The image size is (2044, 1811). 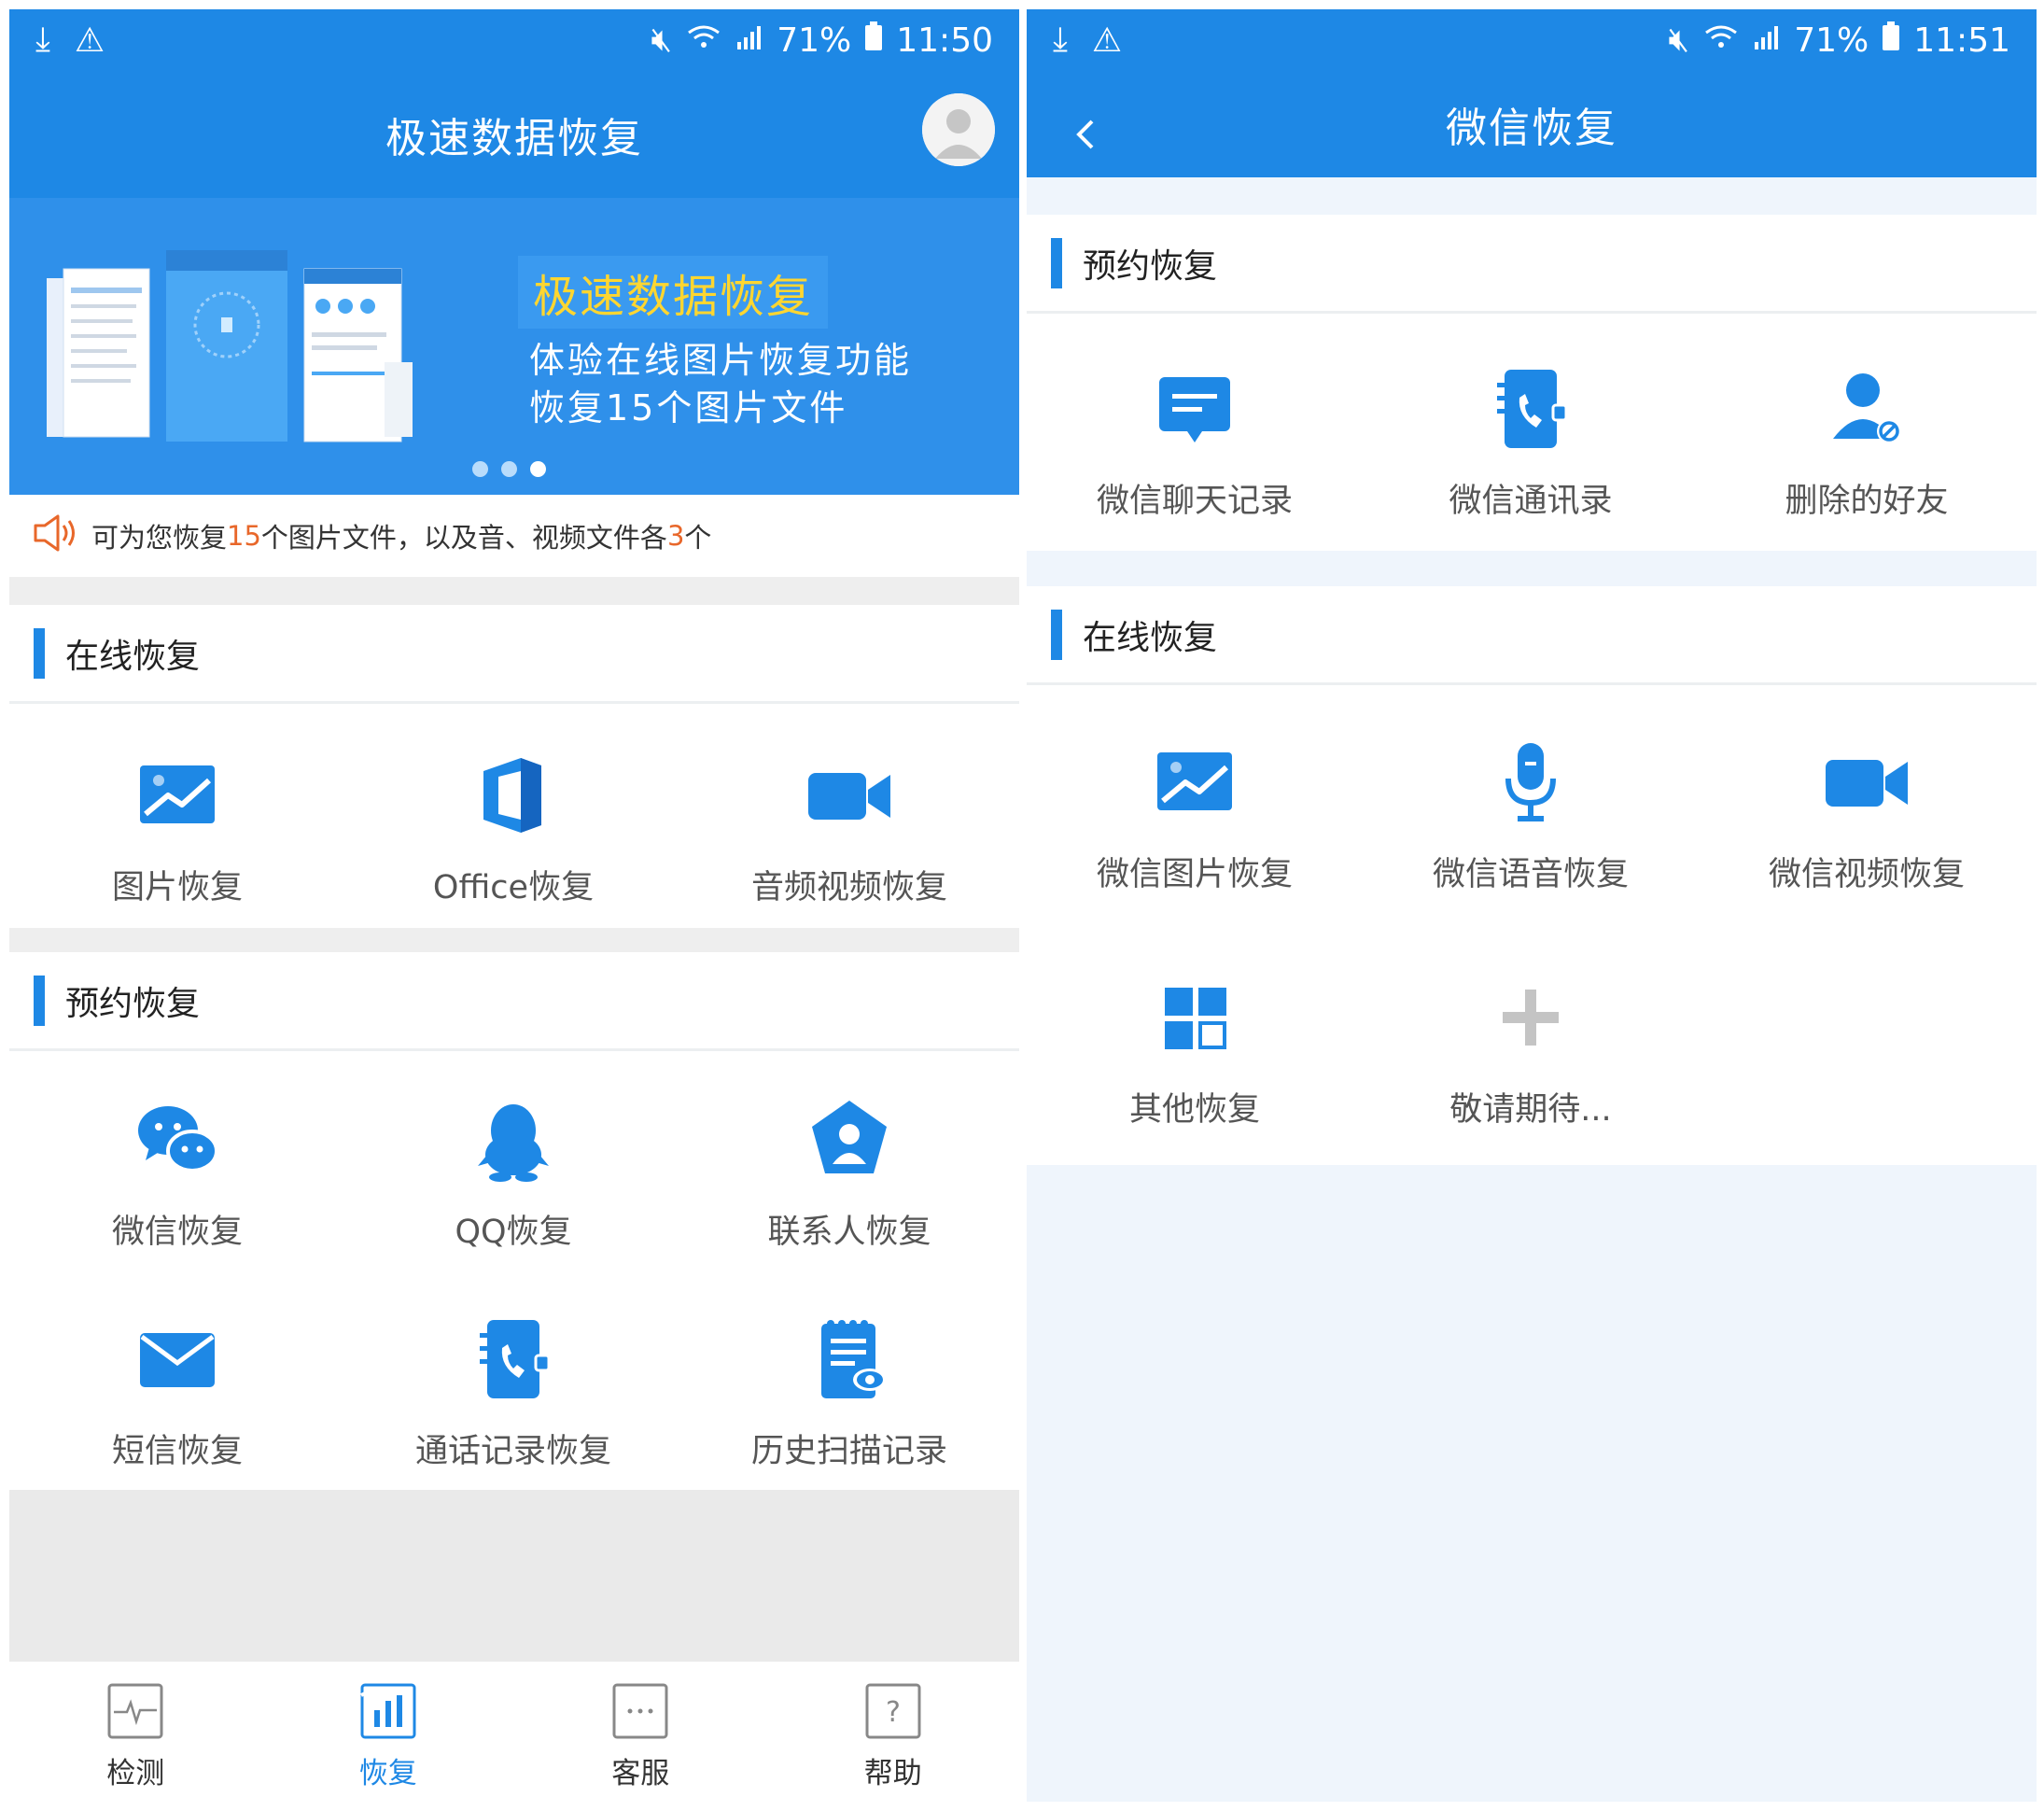 I want to click on notice-media-count: 3, so click(x=675, y=536).